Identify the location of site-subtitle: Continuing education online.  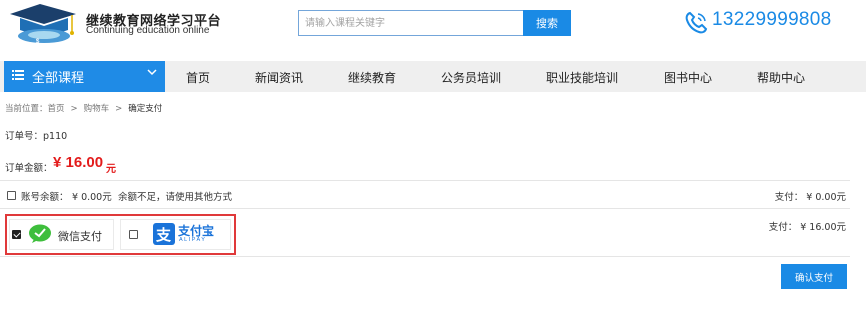
(148, 30).